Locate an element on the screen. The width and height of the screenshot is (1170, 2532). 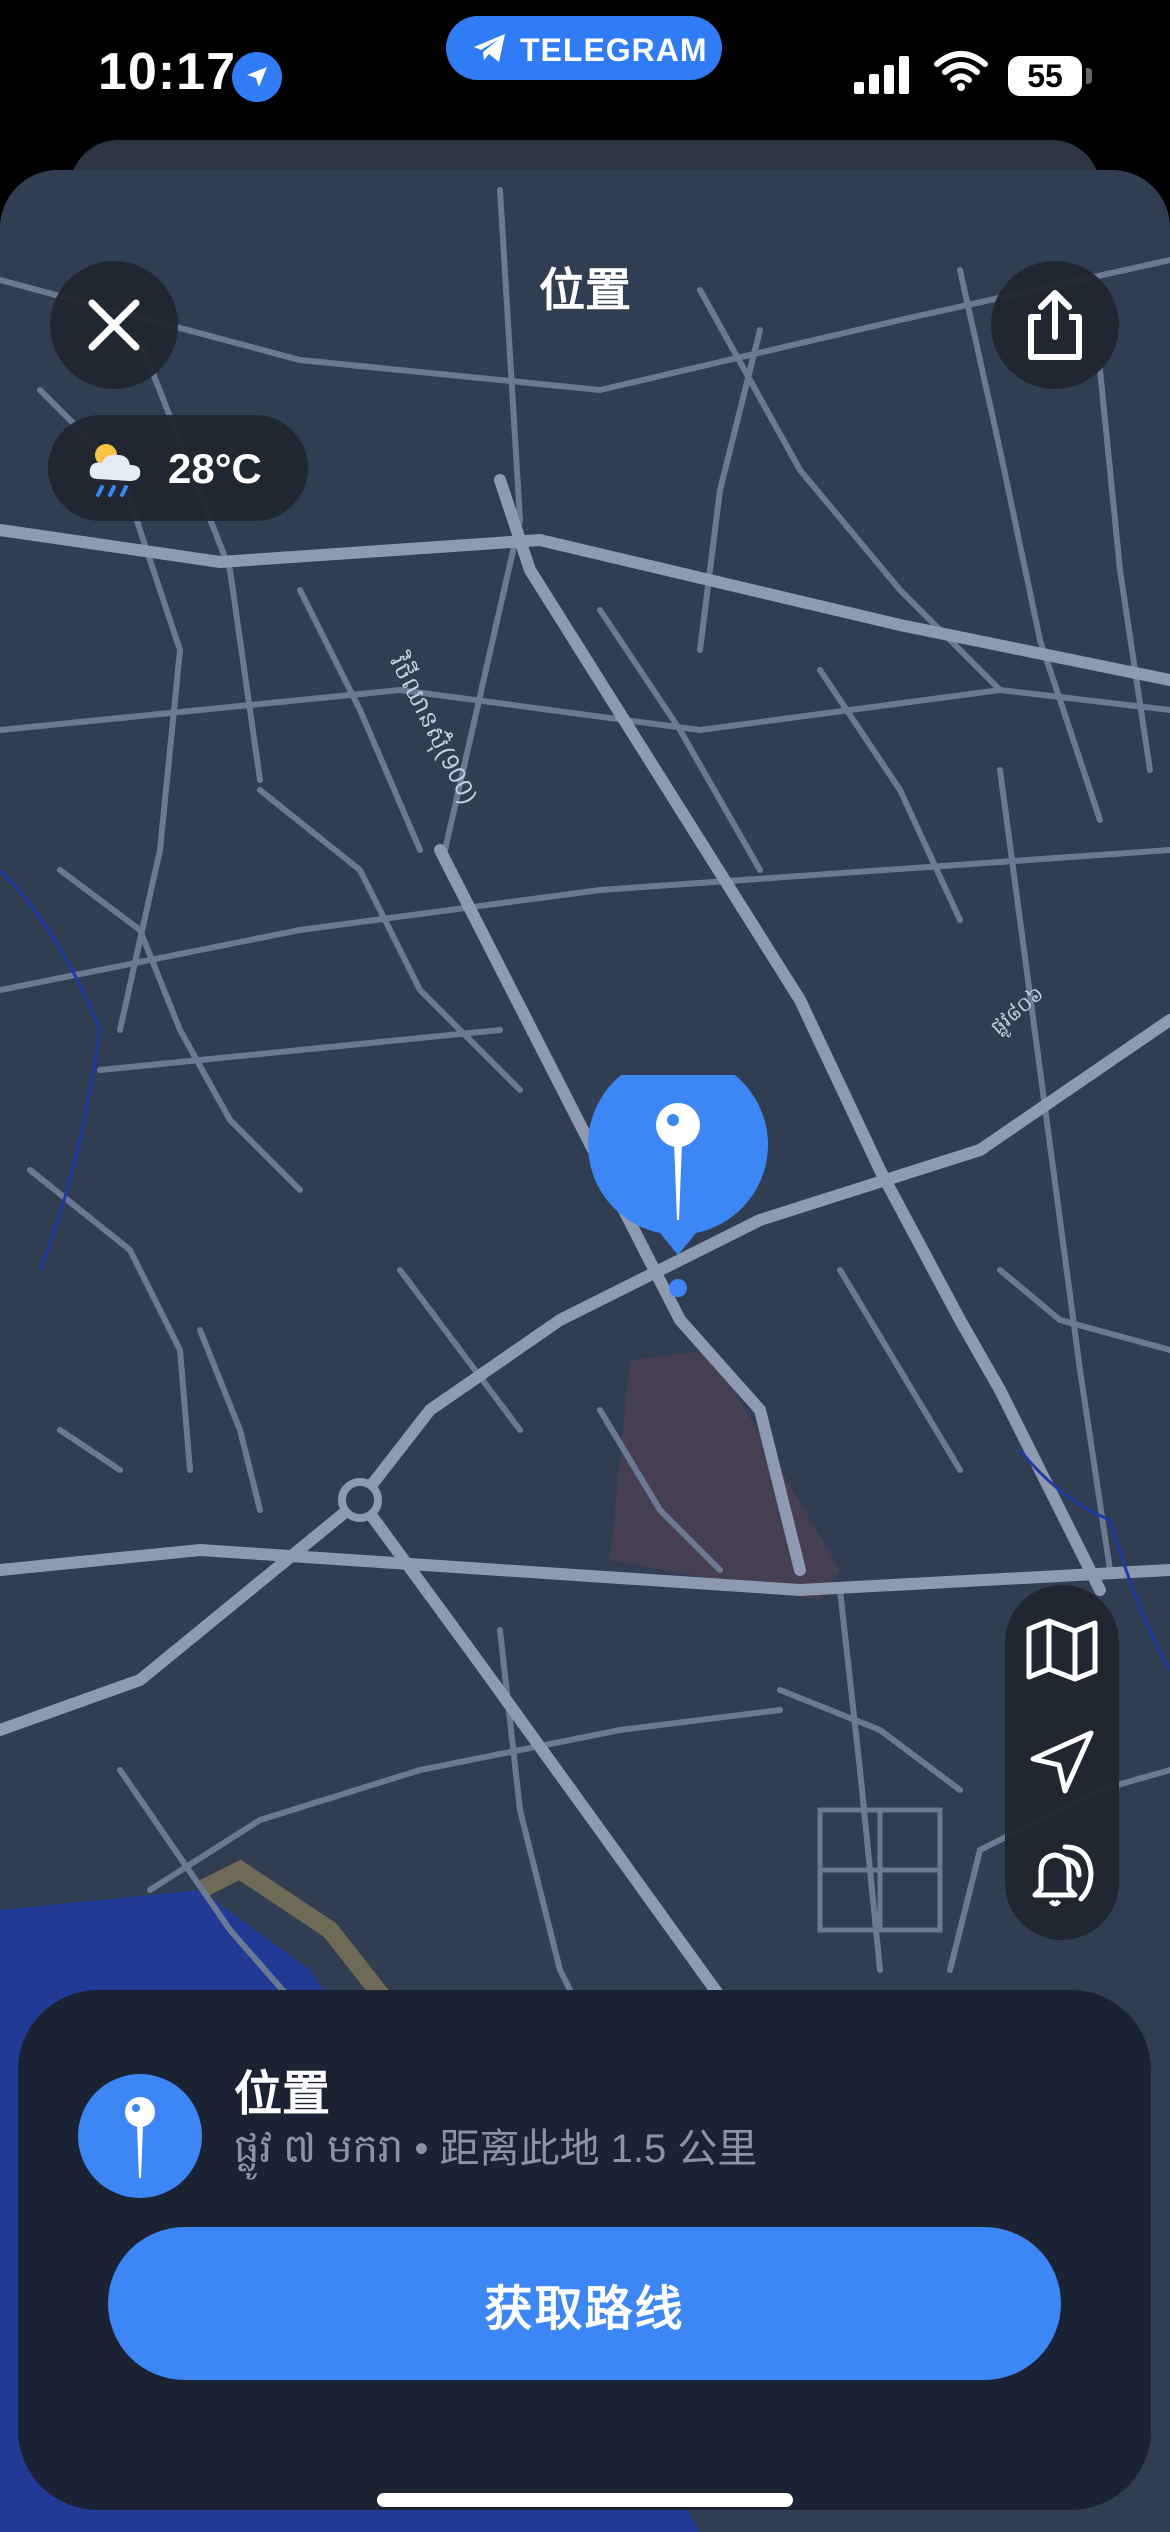
get-directions-button: 获取路线 is located at coordinates (584, 2303).